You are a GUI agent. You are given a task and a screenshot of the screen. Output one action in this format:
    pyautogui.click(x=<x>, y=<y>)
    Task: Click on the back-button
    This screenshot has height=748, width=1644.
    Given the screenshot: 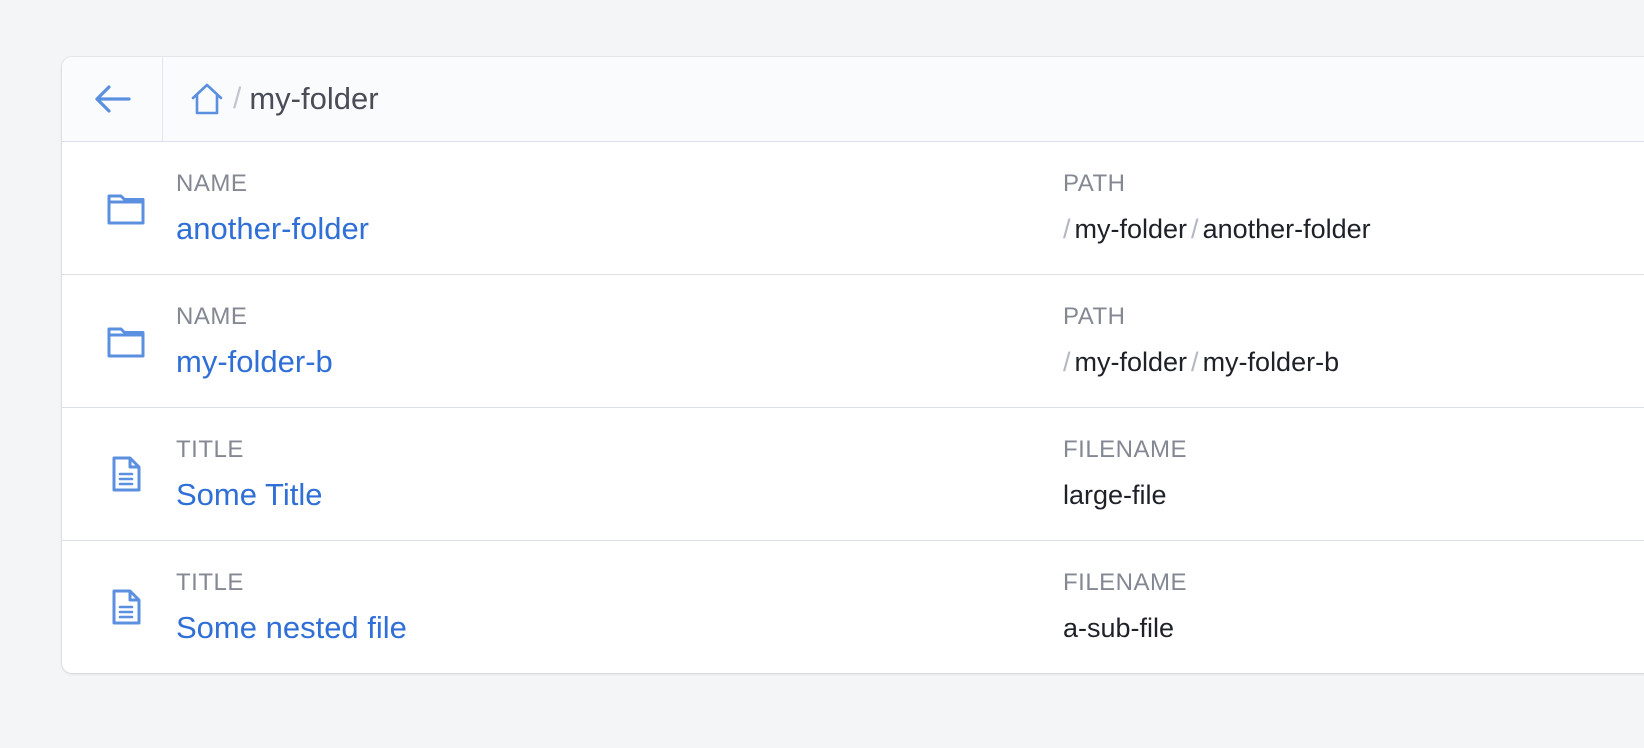 What is the action you would take?
    pyautogui.click(x=112, y=99)
    